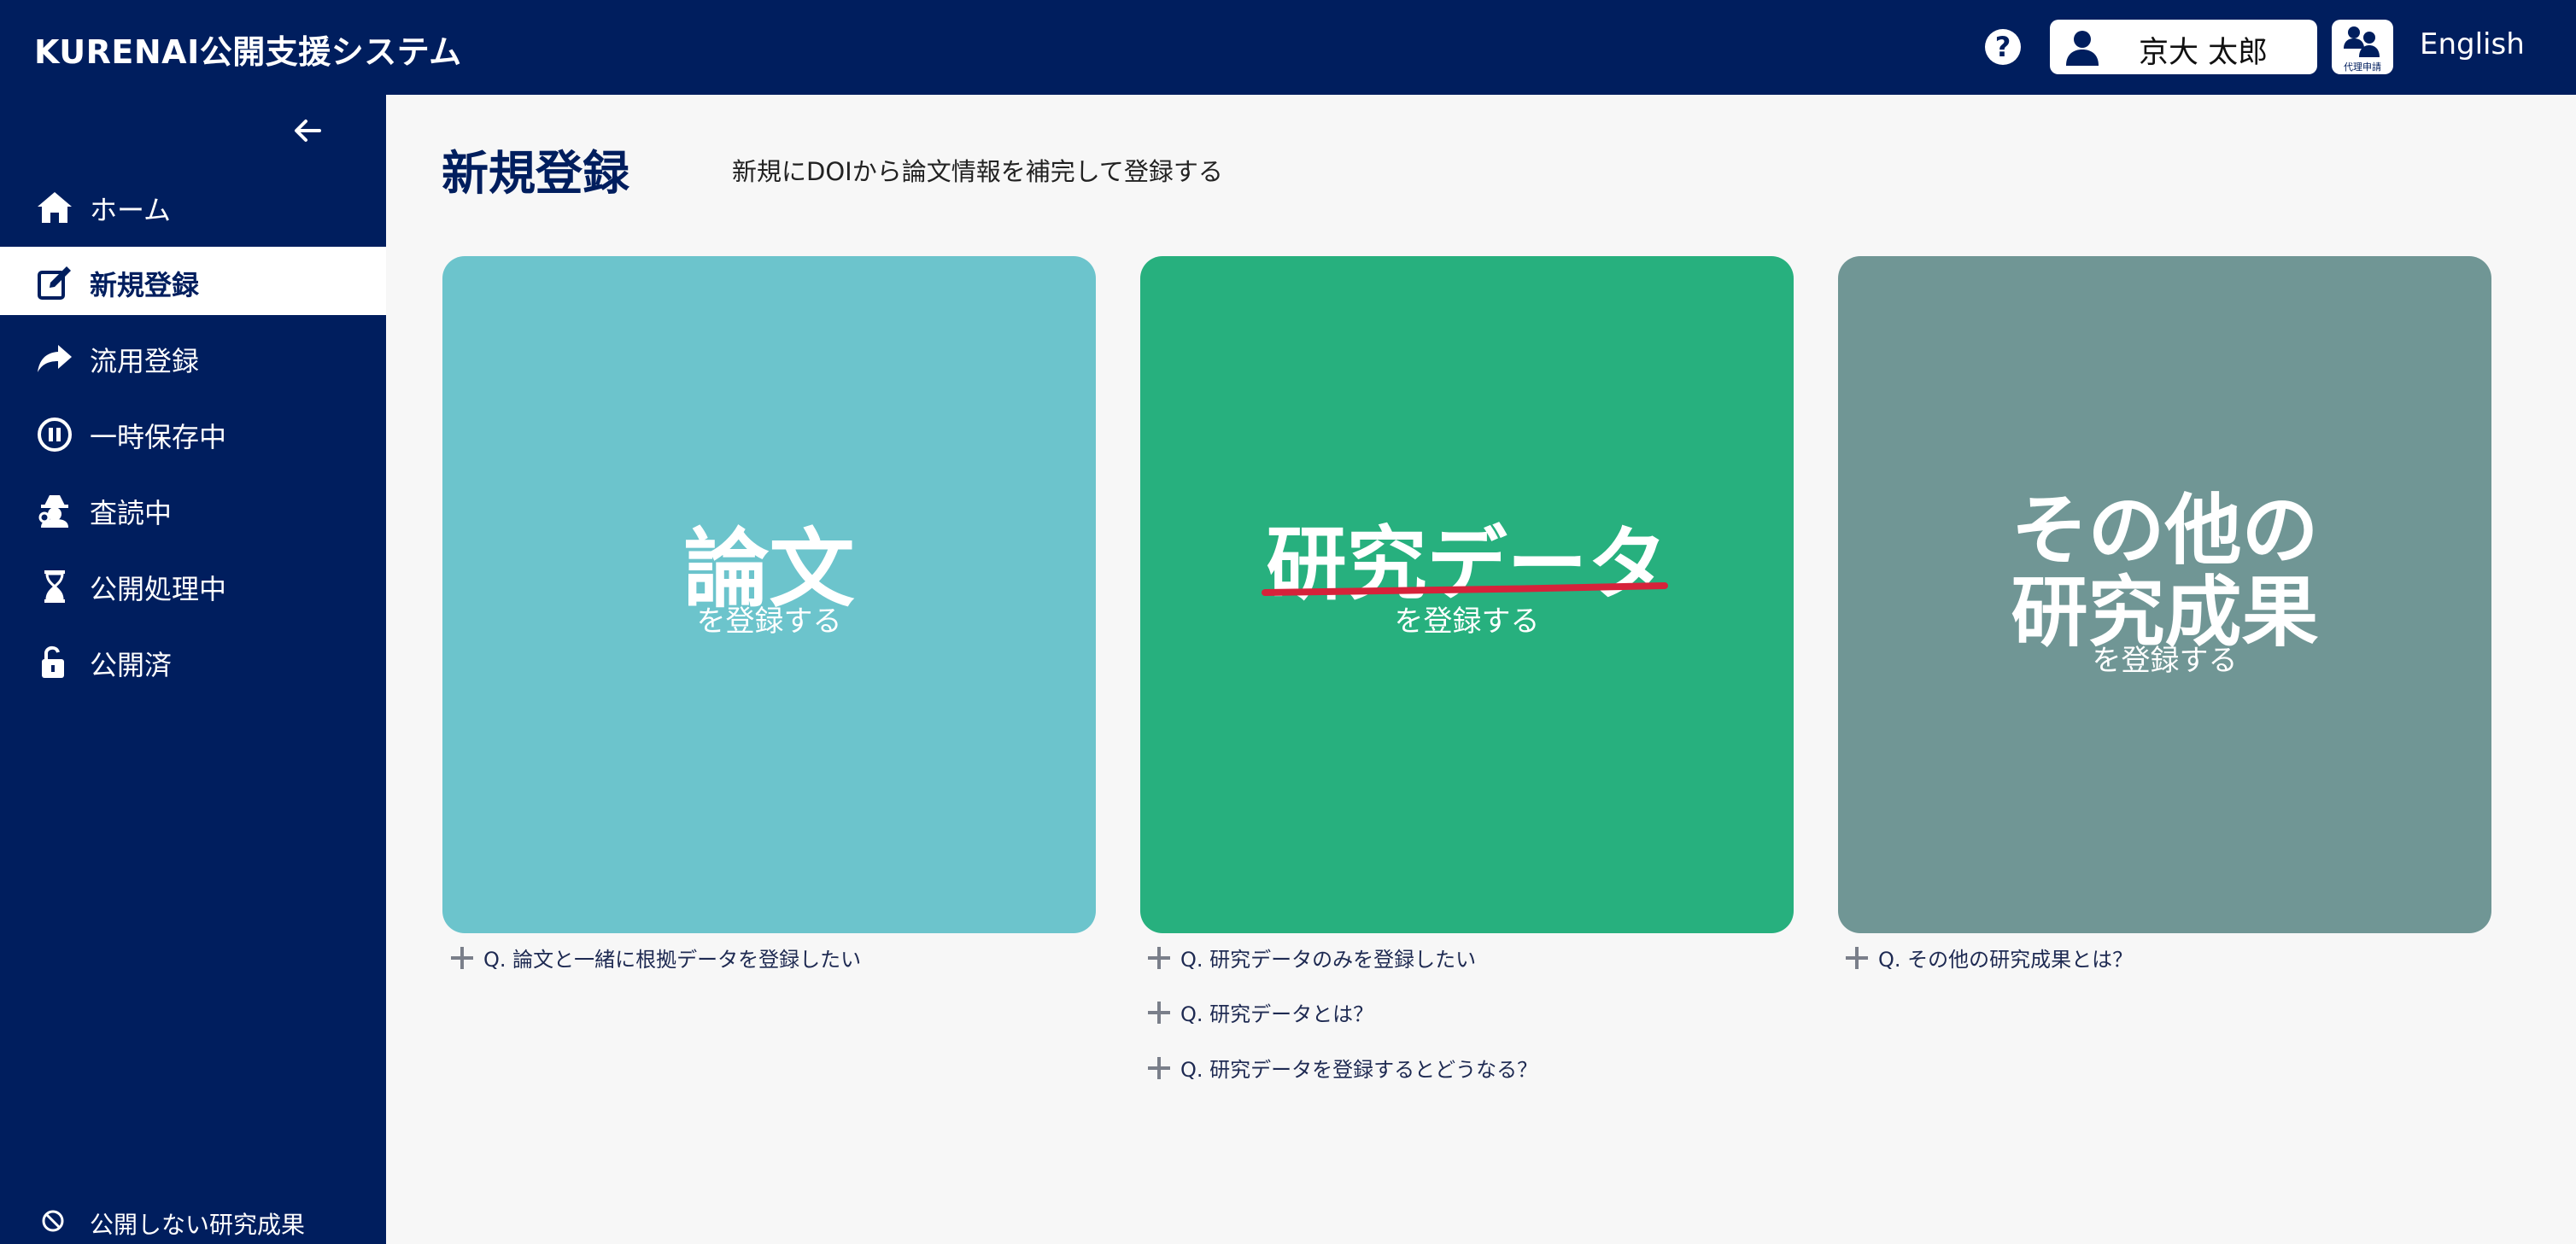 Image resolution: width=2576 pixels, height=1244 pixels. I want to click on faq-item: Q. その他の研究成果とは？, so click(1989, 957).